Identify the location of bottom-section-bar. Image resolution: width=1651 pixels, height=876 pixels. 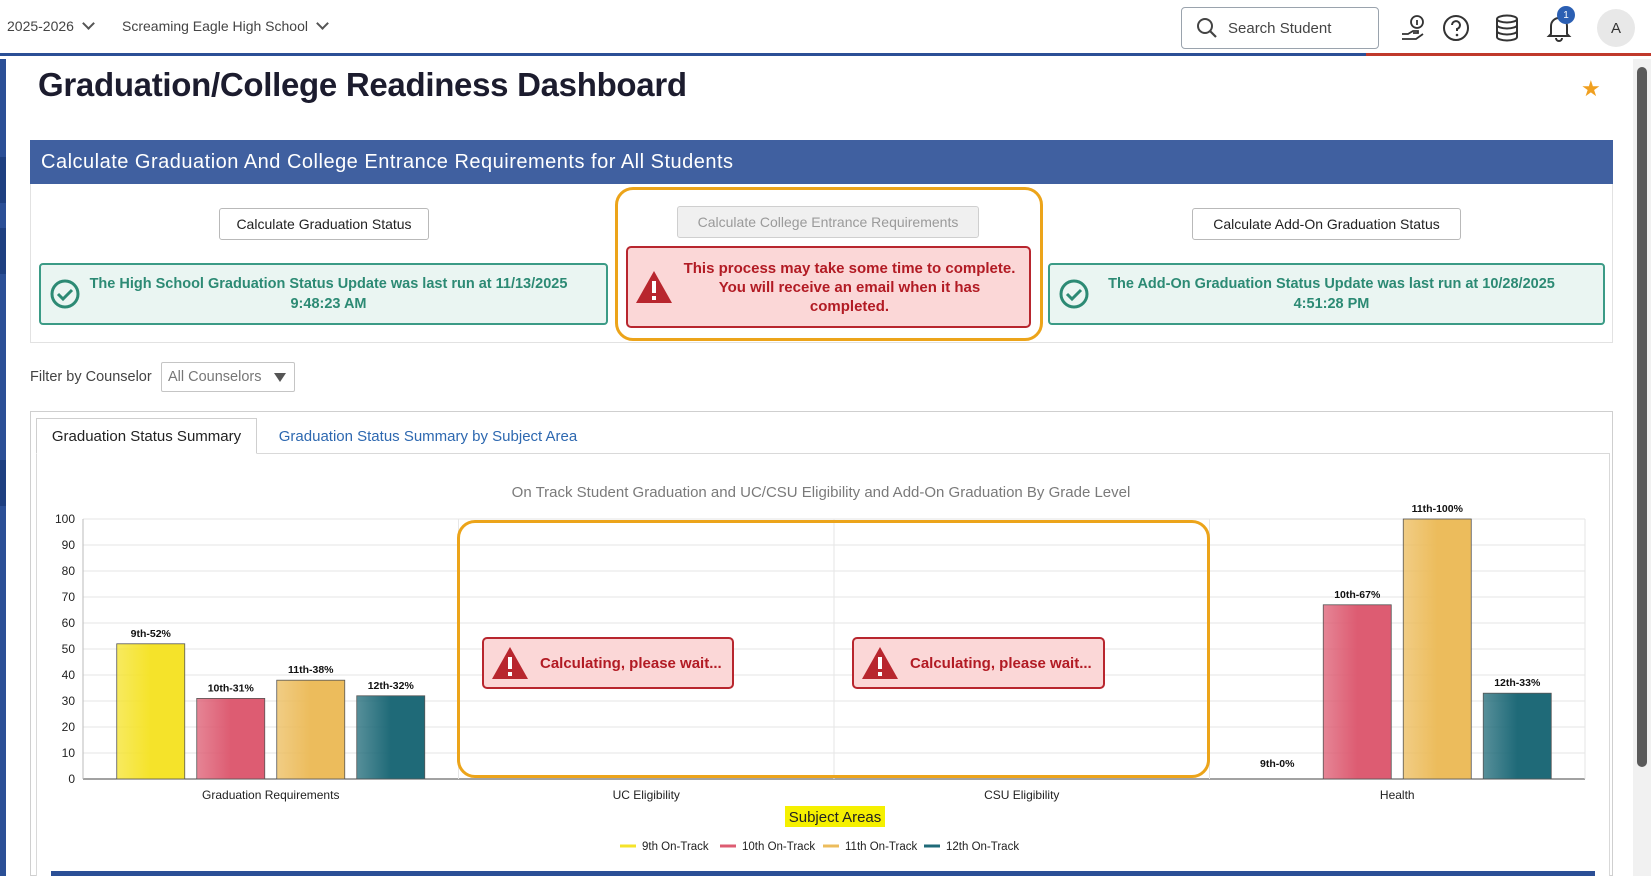
(823, 873).